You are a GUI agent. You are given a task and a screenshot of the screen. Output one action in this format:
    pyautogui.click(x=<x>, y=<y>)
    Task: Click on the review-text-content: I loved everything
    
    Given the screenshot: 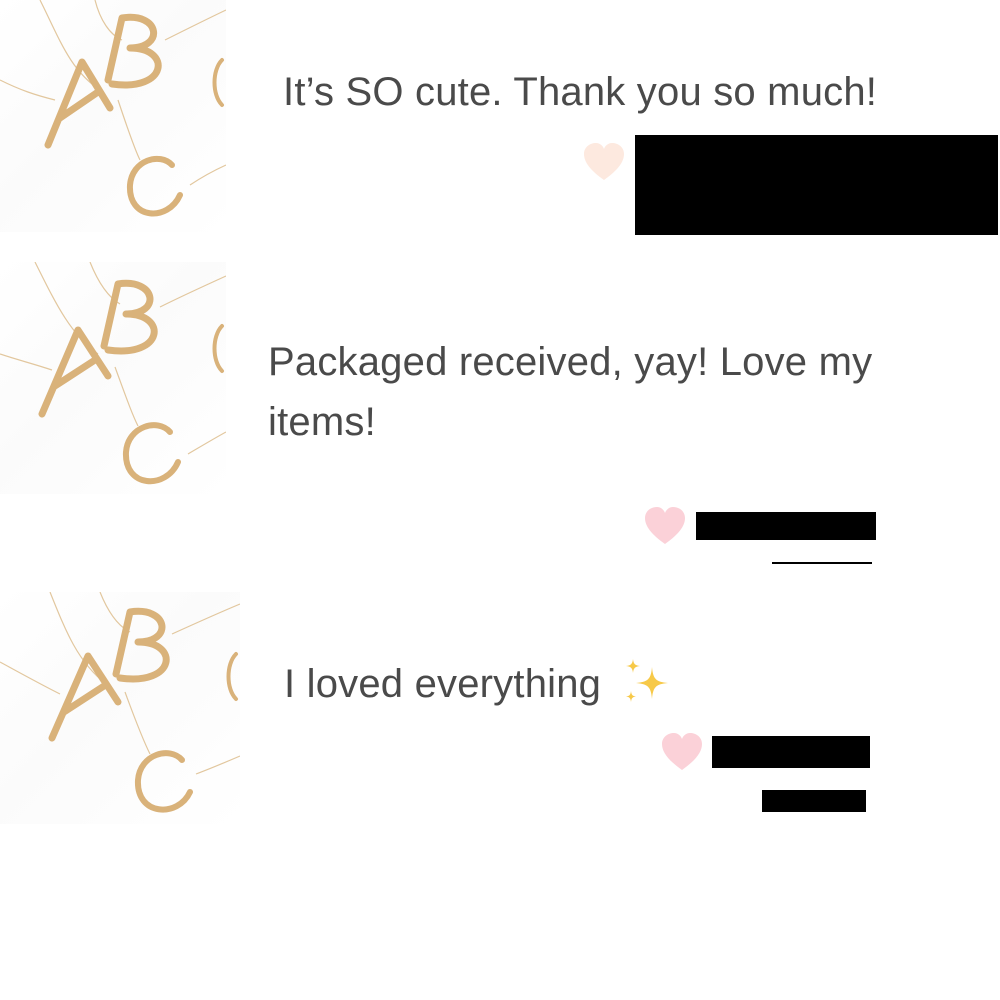 What is the action you would take?
    pyautogui.click(x=443, y=684)
    